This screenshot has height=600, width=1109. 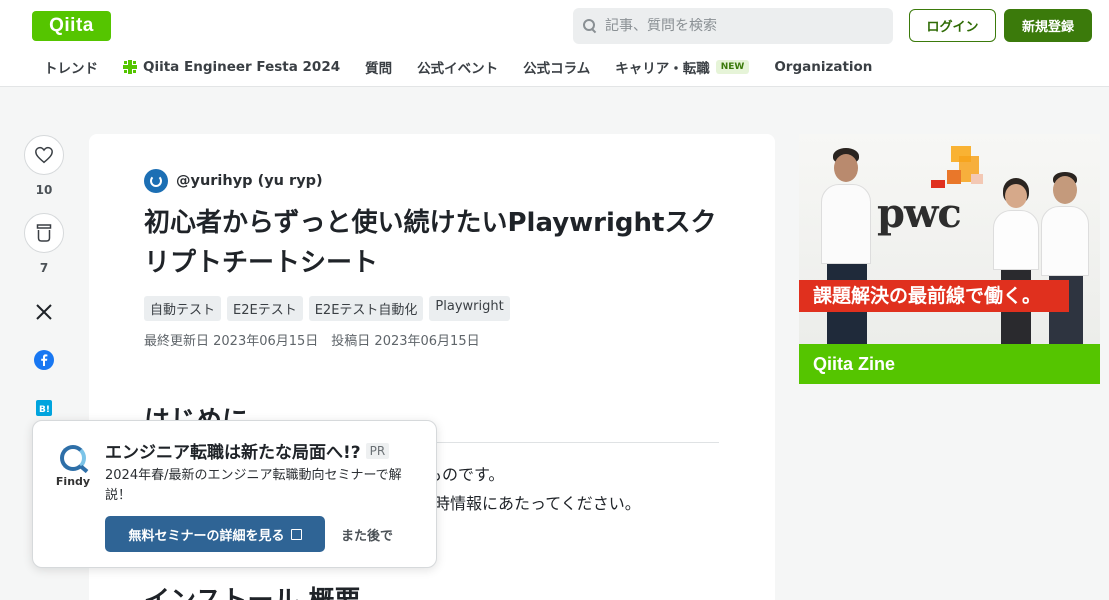 I want to click on qiita-logo: Qiita, so click(x=71, y=26).